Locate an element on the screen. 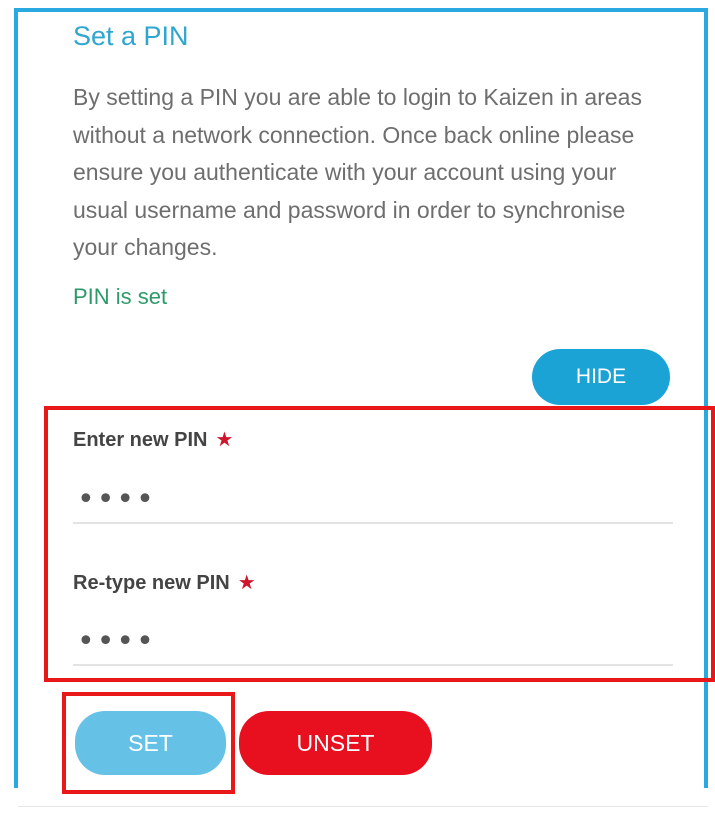 The width and height of the screenshot is (715, 817). retype-pin-label: Re-type new PIN ★ is located at coordinates (164, 582).